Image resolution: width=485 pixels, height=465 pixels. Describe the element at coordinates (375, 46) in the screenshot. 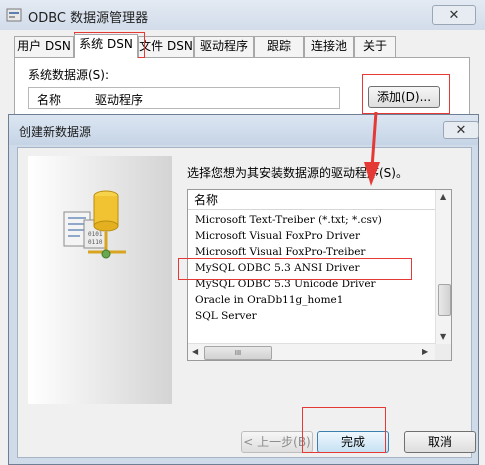

I see `tab-about: 关于` at that location.